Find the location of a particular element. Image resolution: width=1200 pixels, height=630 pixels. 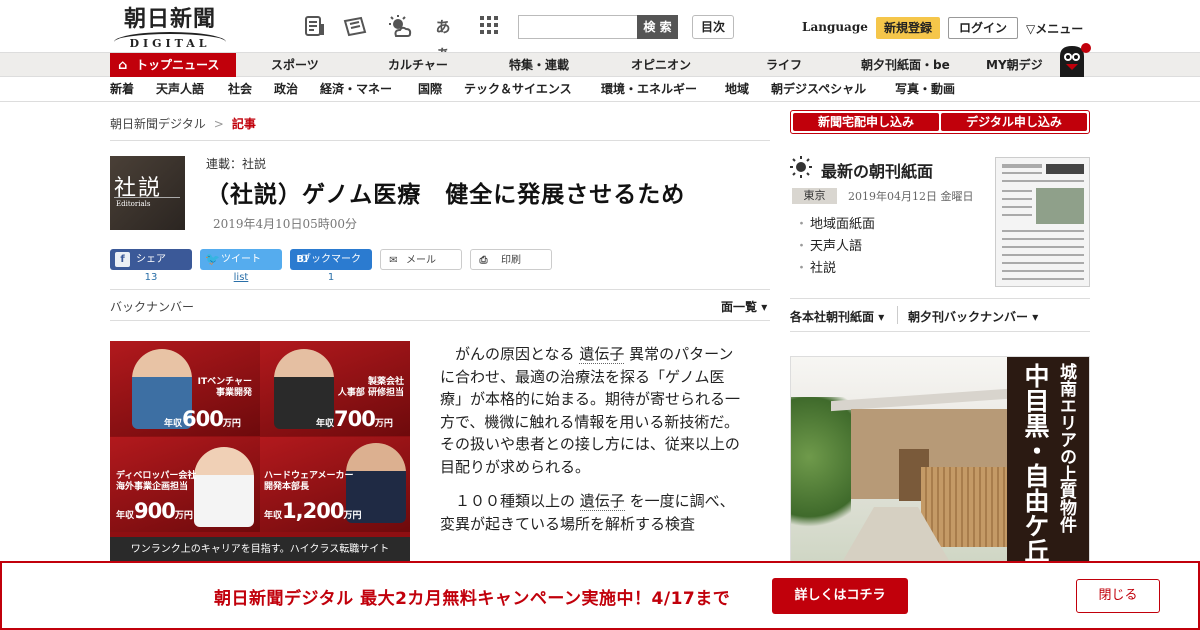

print-label: 印刷 is located at coordinates (511, 260).